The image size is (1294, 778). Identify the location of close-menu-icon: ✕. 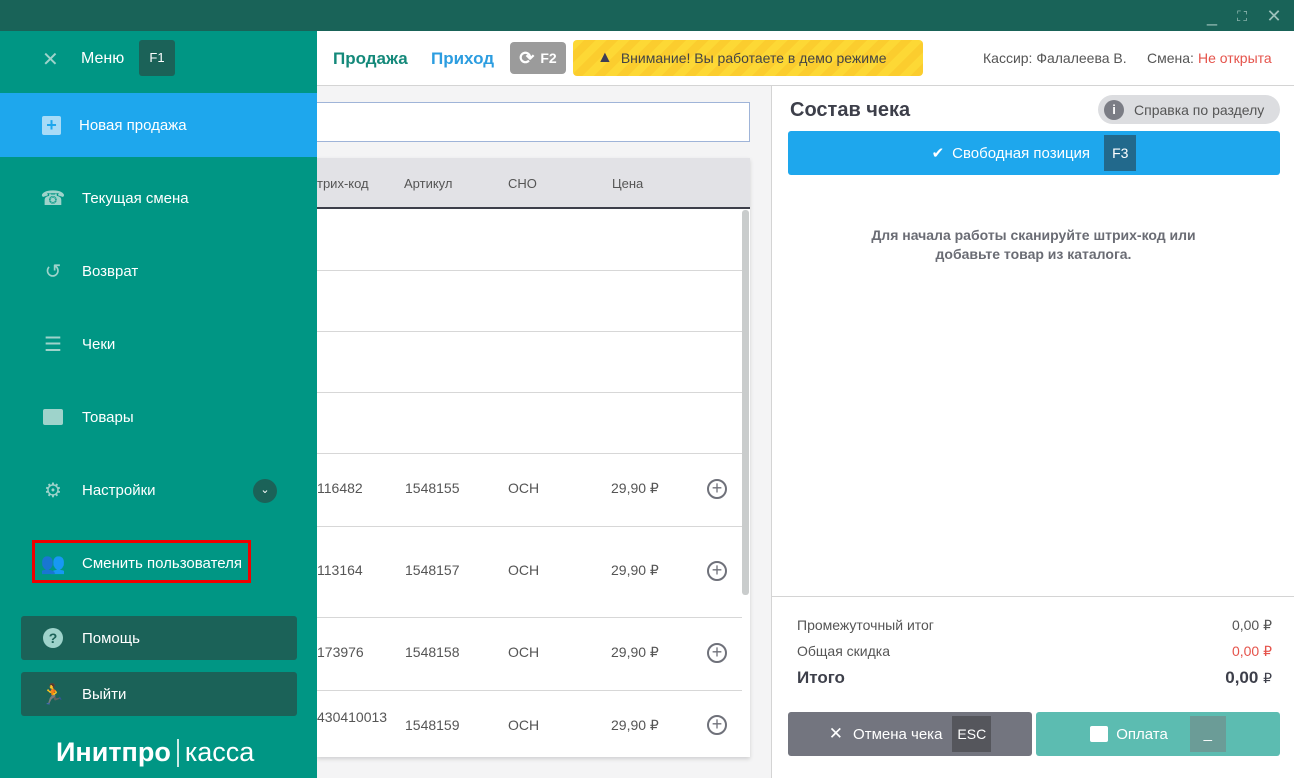
(50, 59).